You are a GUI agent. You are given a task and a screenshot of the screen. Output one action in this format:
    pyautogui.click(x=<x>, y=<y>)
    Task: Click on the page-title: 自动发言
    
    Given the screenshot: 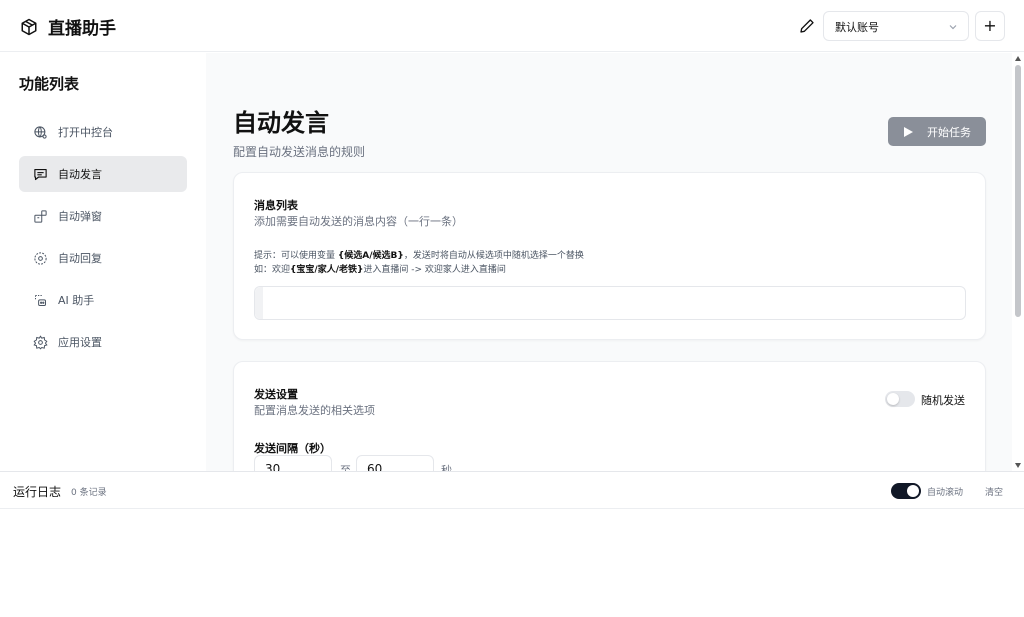 What is the action you would take?
    pyautogui.click(x=281, y=123)
    